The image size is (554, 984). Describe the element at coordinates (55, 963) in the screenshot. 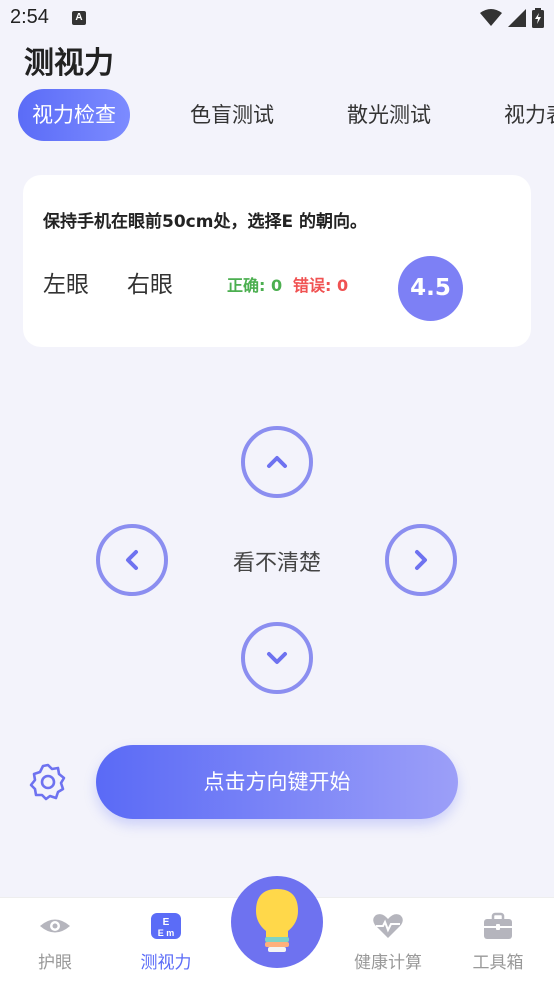

I see `nav-label-eye-care: 护眼` at that location.